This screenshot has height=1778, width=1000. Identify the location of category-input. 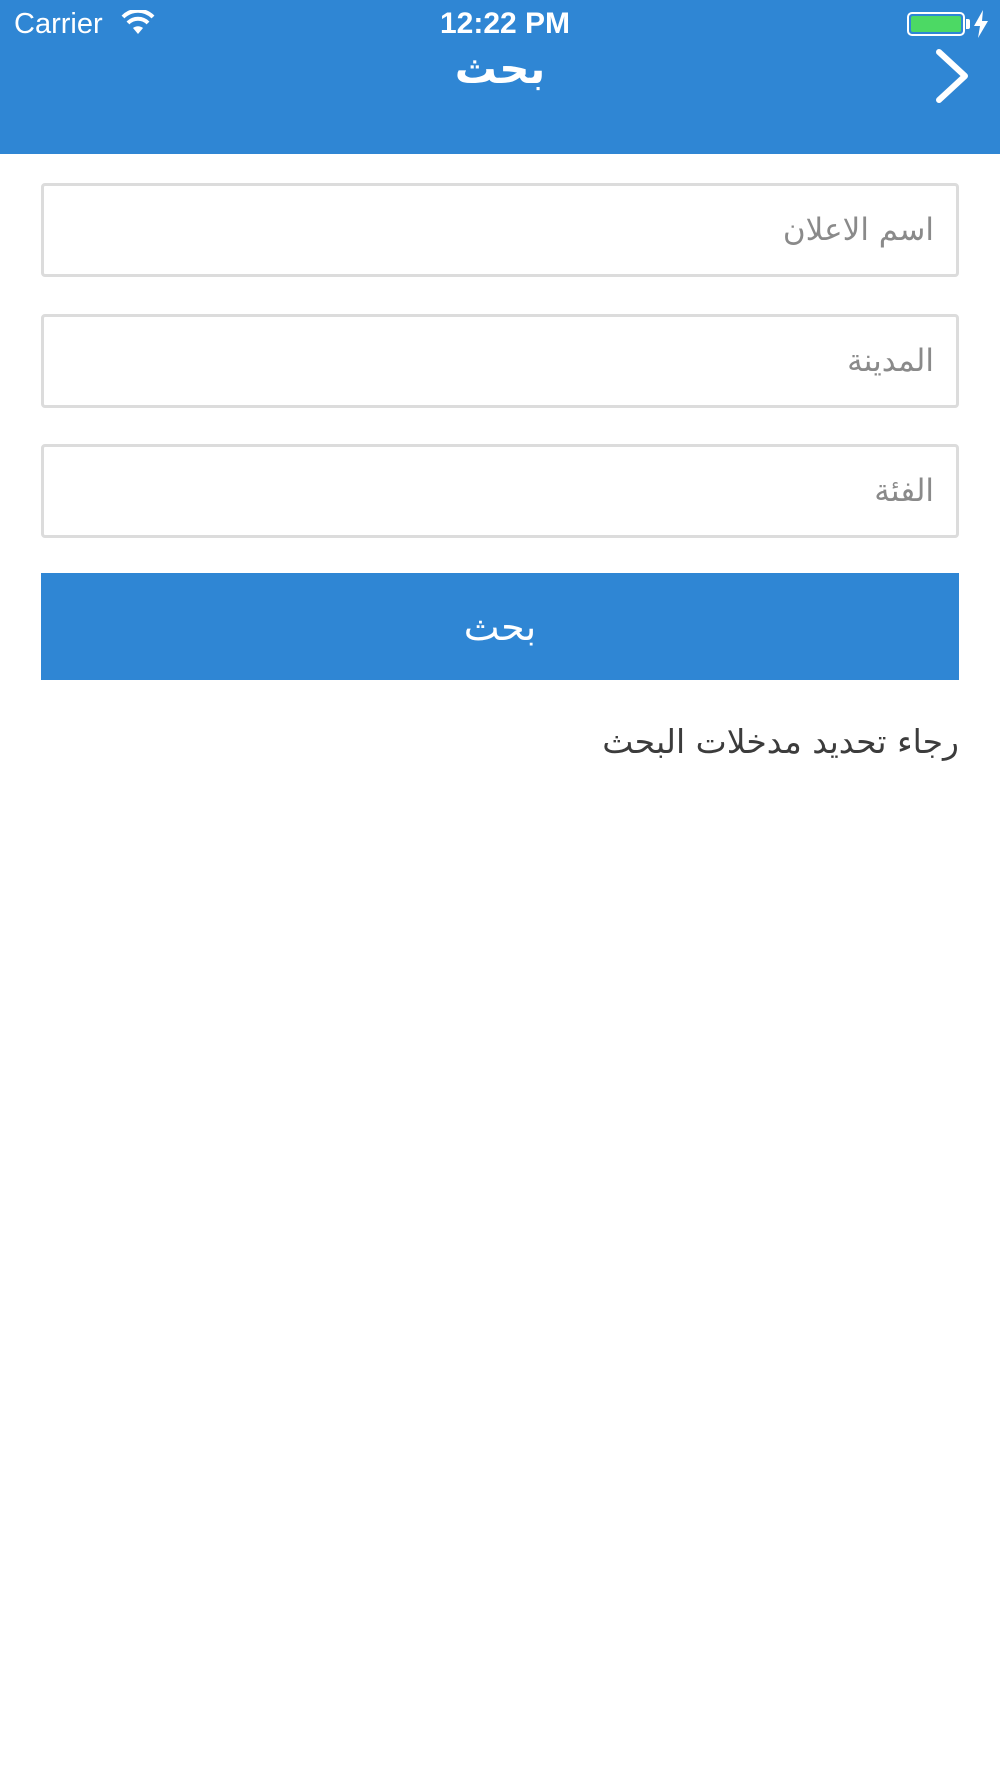
(500, 491).